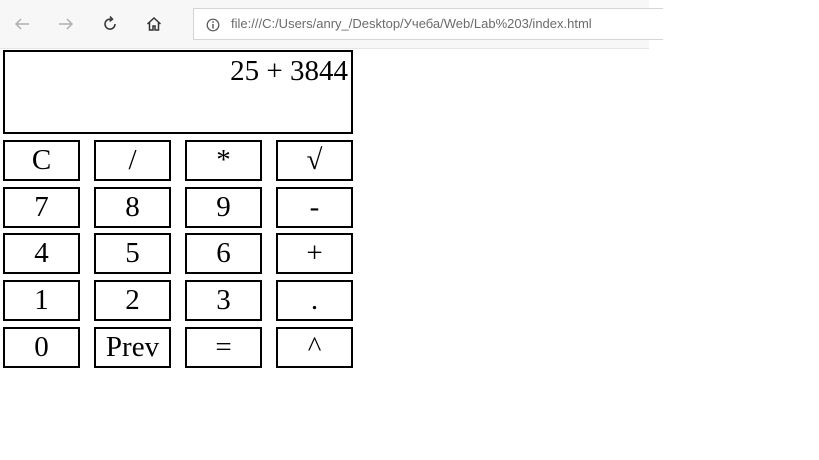 The image size is (819, 460). I want to click on nine-button: 9, so click(223, 207).